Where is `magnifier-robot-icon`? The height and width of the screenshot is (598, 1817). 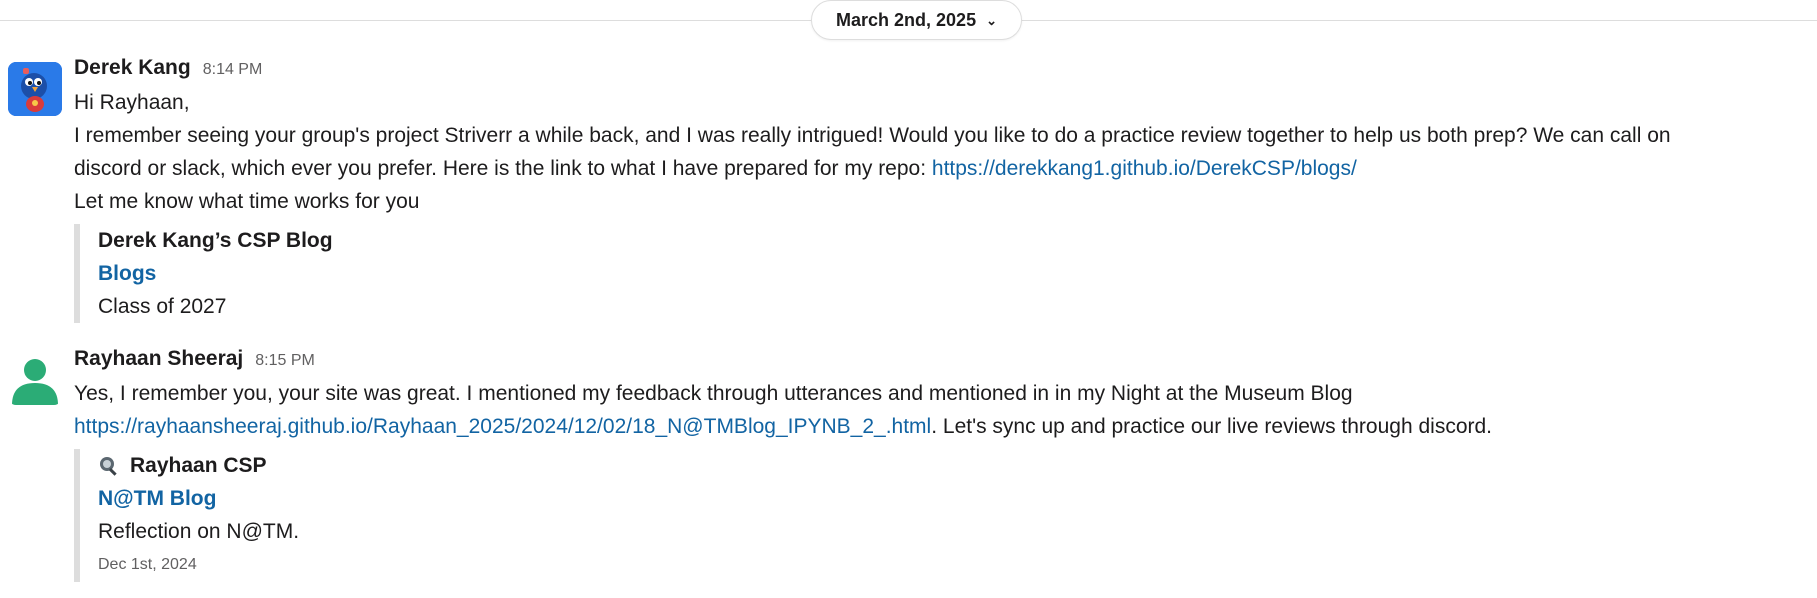 magnifier-robot-icon is located at coordinates (108, 466).